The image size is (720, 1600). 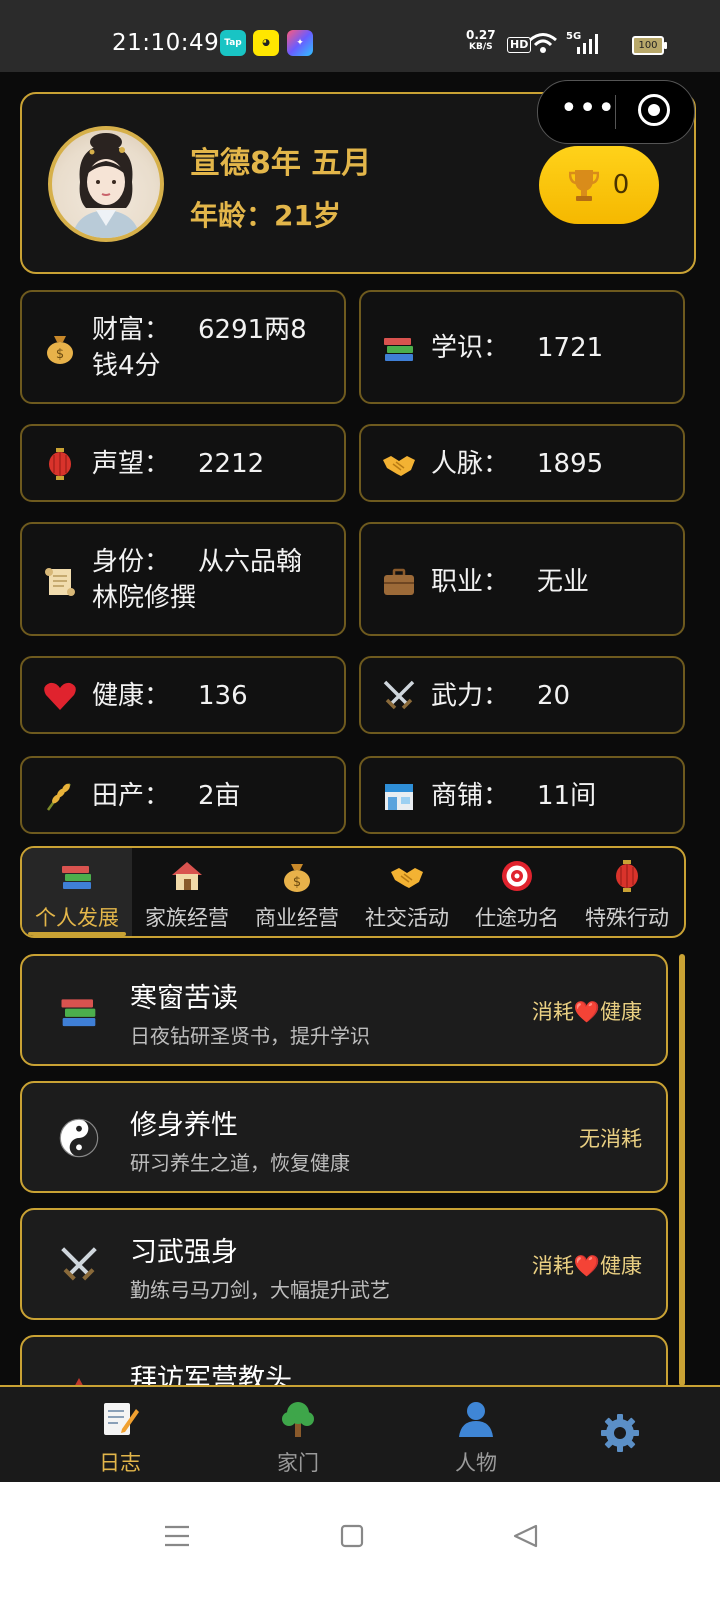 I want to click on nav-label: 人物, so click(x=476, y=1463).